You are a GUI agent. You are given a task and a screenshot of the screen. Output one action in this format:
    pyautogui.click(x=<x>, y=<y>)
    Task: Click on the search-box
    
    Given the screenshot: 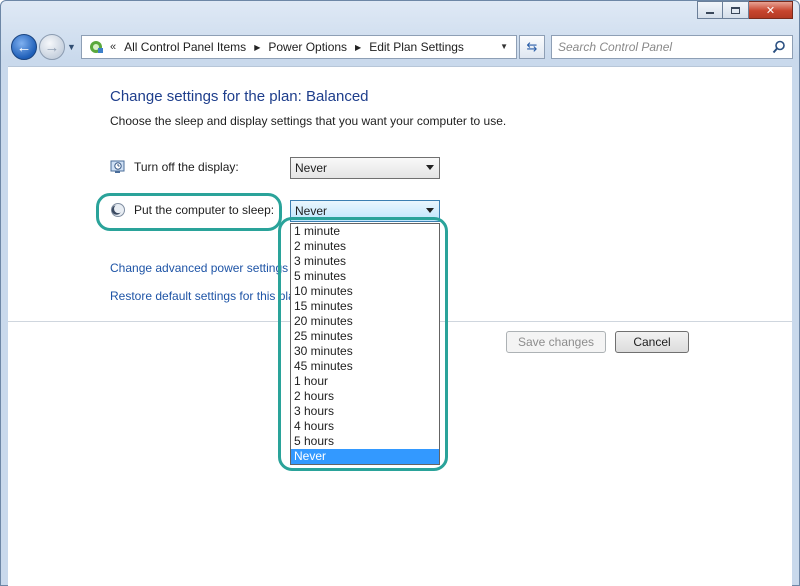 What is the action you would take?
    pyautogui.click(x=672, y=47)
    